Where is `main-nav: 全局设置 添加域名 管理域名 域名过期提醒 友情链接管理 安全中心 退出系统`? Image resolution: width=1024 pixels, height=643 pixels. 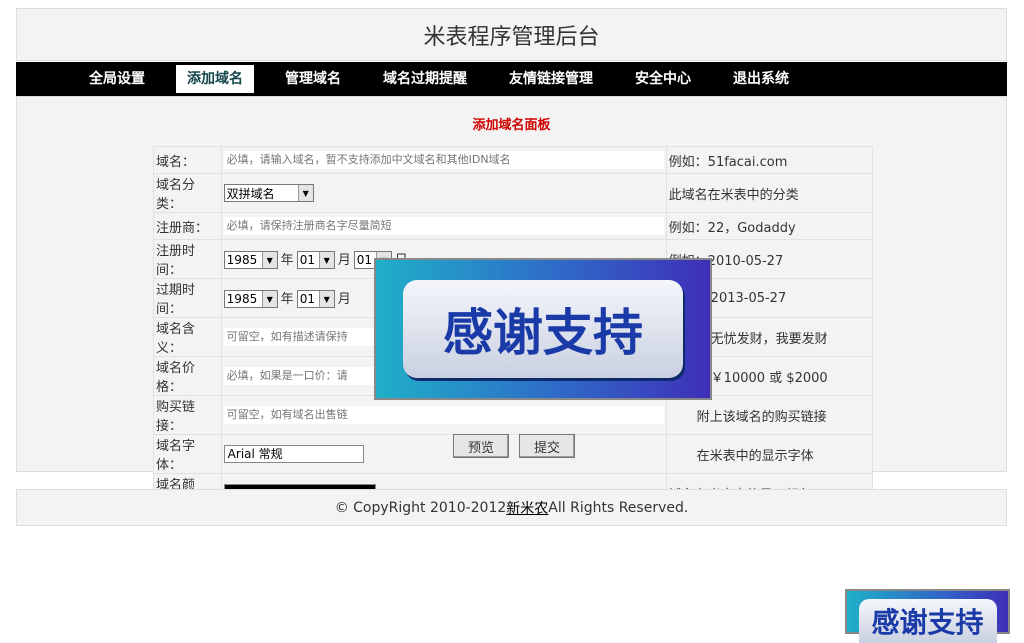
main-nav: 全局设置 添加域名 管理域名 域名过期提醒 友情链接管理 安全中心 退出系统 is located at coordinates (511, 79).